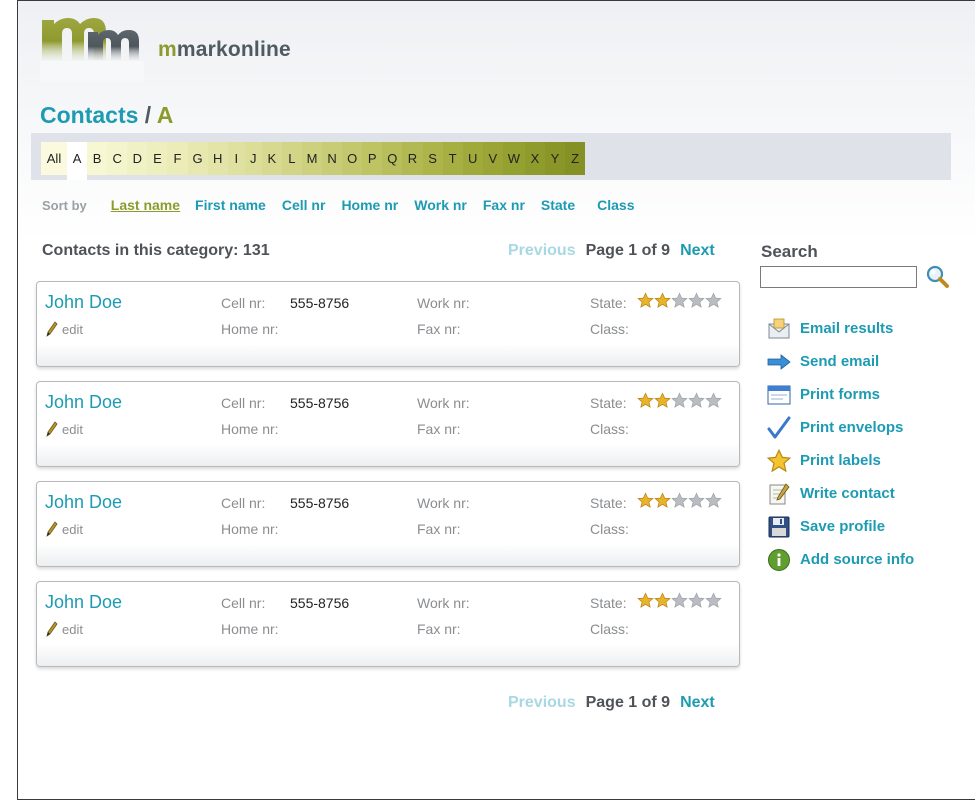 The image size is (975, 800). I want to click on alphabet-letter-q: Q, so click(392, 158).